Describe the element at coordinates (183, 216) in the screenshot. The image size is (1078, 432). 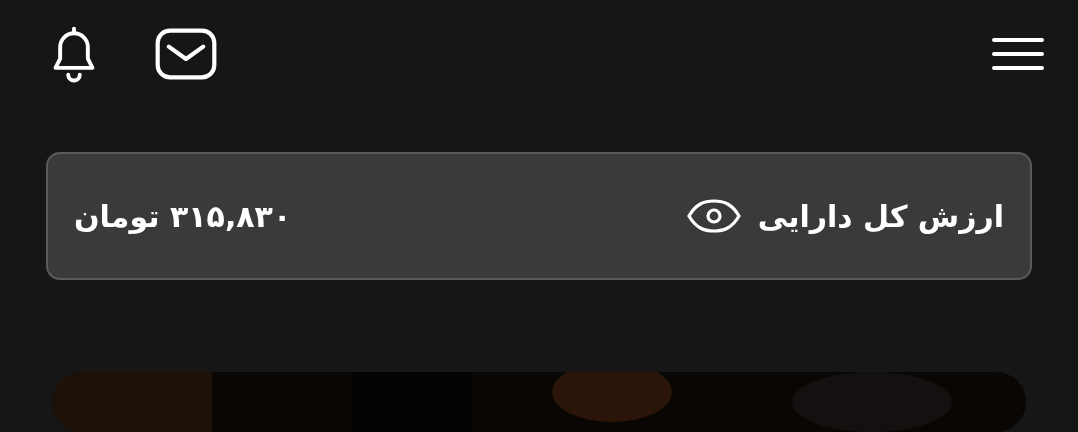
I see `balance-amount: ۳۱۵,۸۳۰ تومان` at that location.